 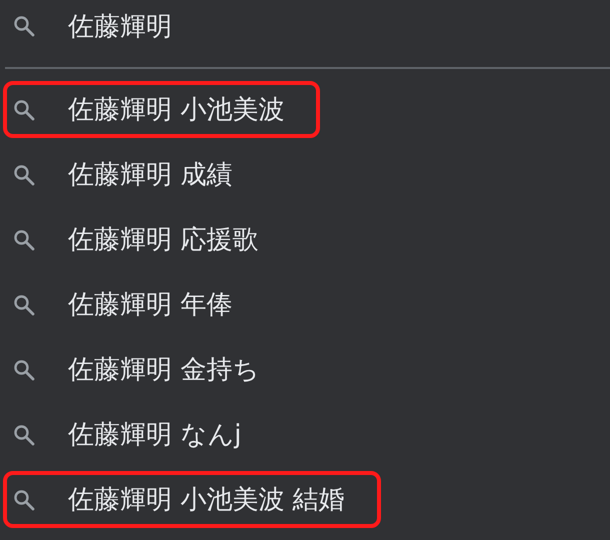 I want to click on suggestion-item: 佐藤輝明 年俸, so click(x=135, y=304).